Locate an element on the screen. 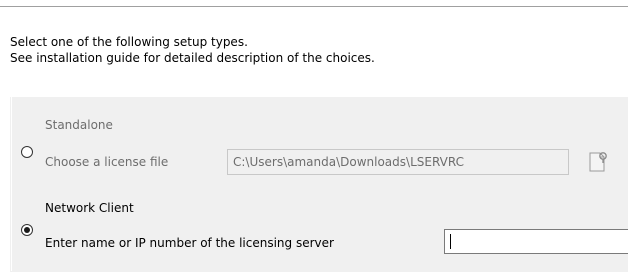 The image size is (628, 272). browse-file-icon is located at coordinates (598, 162).